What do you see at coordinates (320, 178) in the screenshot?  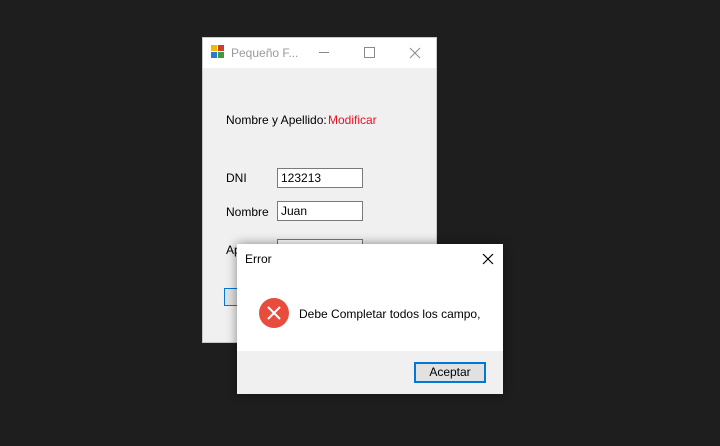 I see `dni-field` at bounding box center [320, 178].